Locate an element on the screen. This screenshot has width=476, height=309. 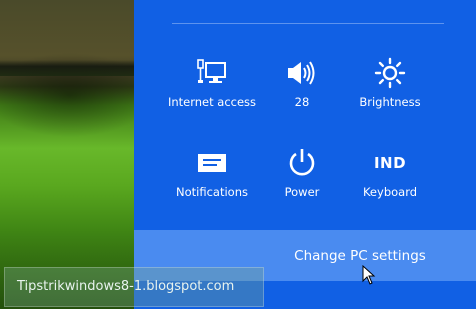
network-icon is located at coordinates (212, 73).